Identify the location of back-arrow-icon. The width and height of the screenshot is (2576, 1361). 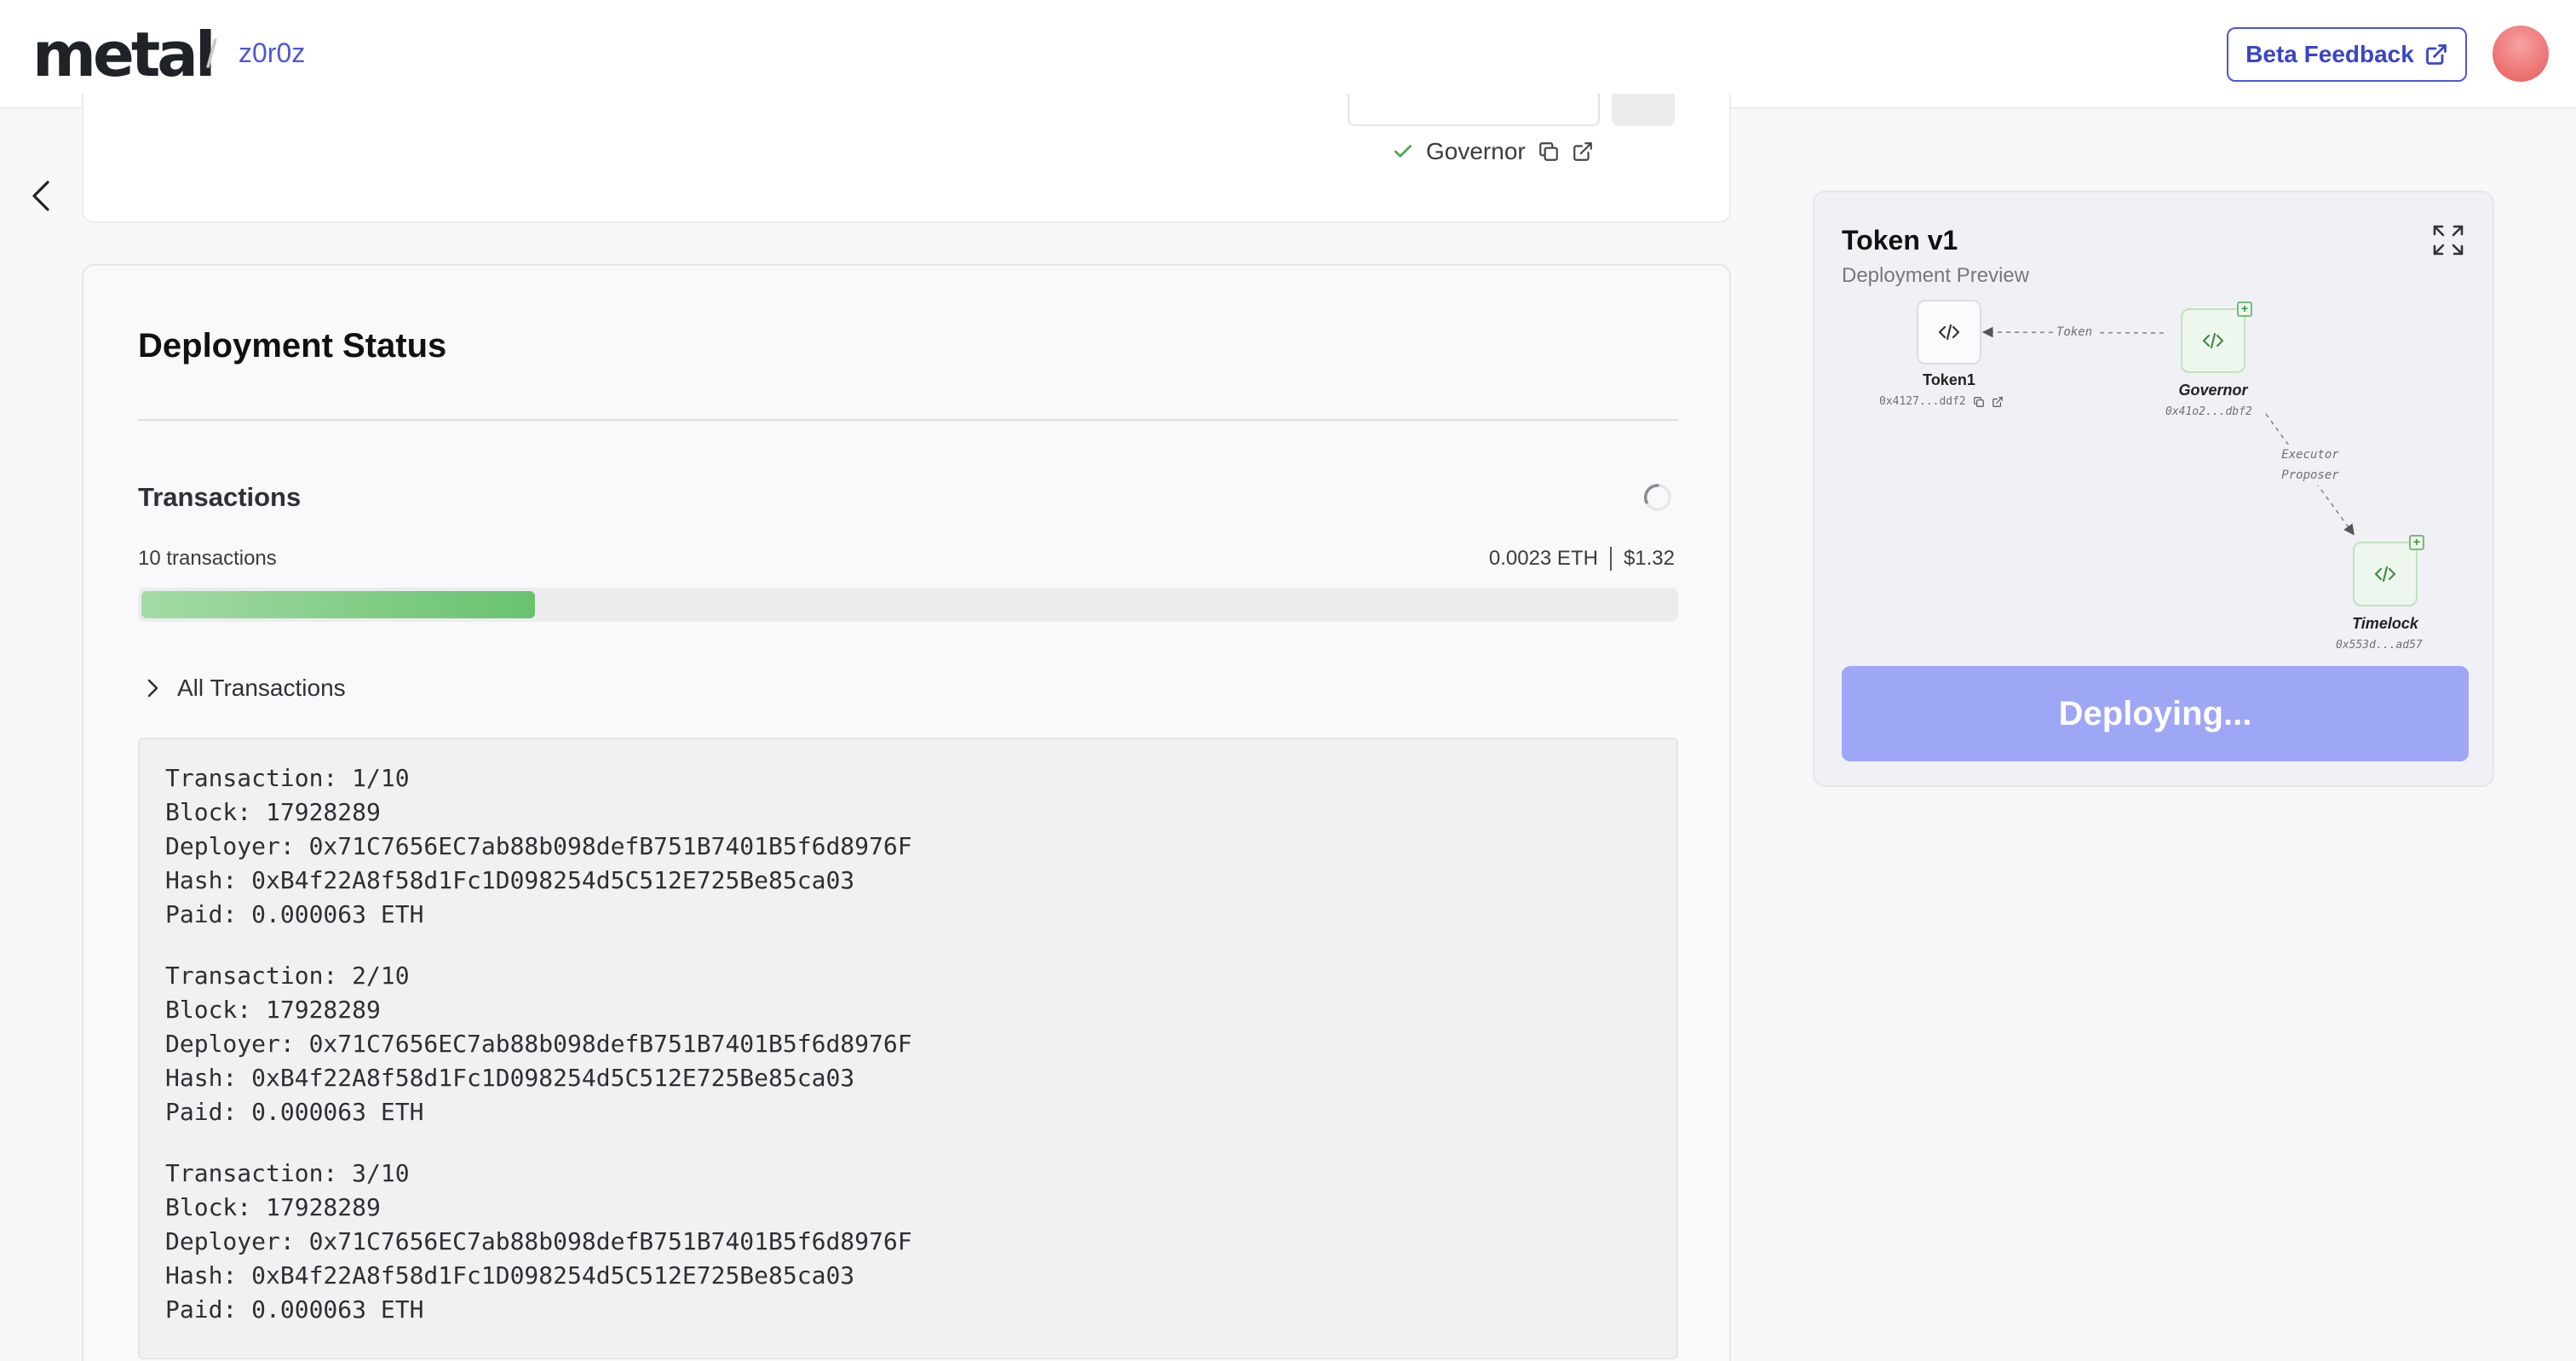
(41, 196).